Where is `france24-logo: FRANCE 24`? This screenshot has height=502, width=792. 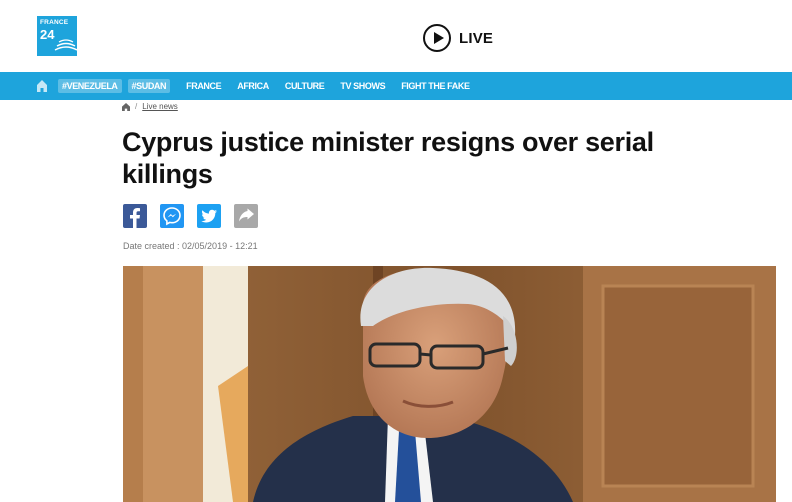
france24-logo: FRANCE 24 is located at coordinates (57, 36).